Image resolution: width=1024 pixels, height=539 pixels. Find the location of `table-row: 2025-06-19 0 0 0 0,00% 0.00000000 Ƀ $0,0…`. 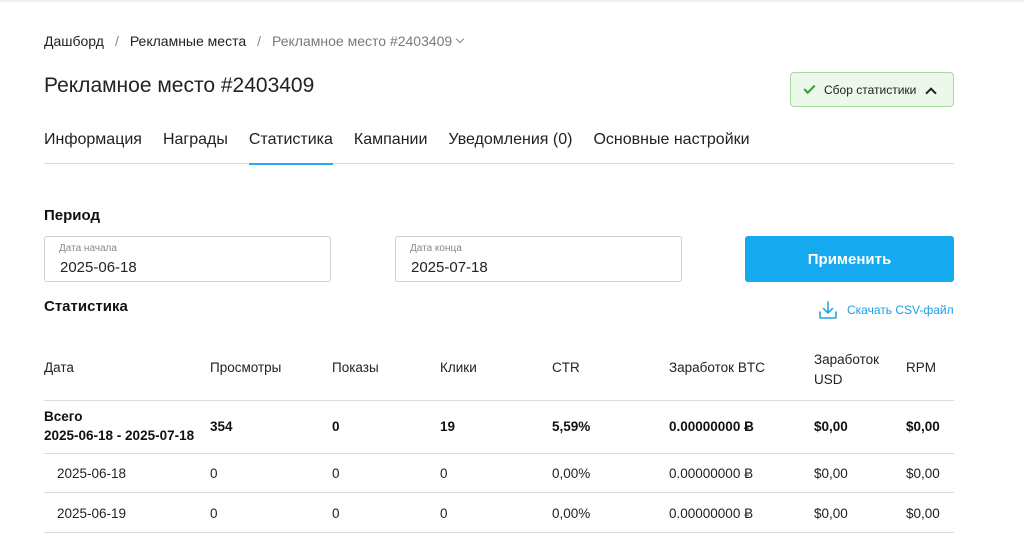

table-row: 2025-06-19 0 0 0 0,00% 0.00000000 Ƀ $0,0… is located at coordinates (499, 513).